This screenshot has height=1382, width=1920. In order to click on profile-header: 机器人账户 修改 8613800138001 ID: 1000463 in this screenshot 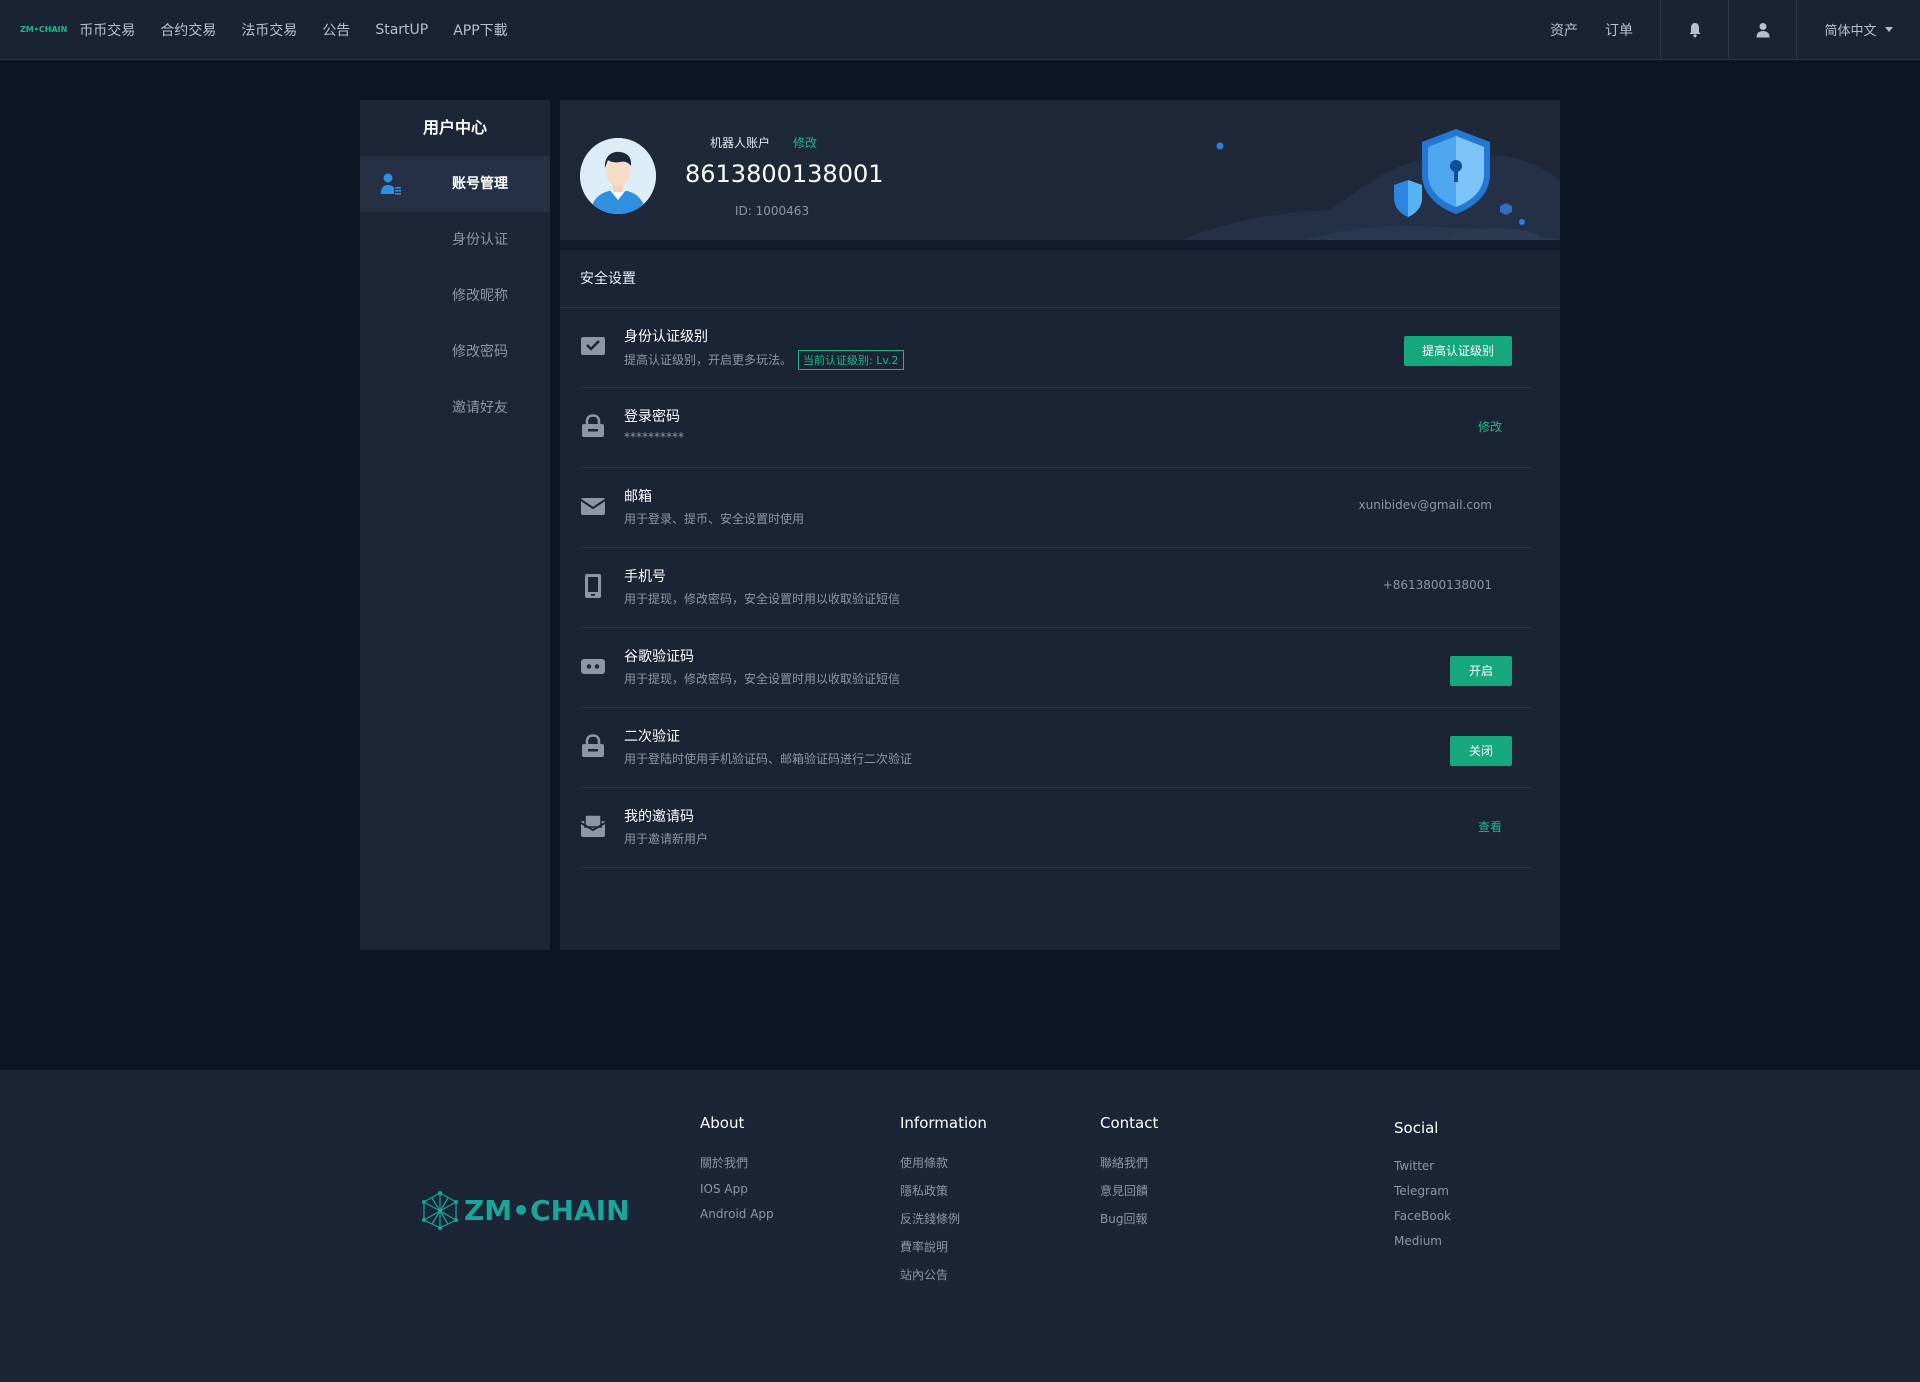, I will do `click(1060, 175)`.